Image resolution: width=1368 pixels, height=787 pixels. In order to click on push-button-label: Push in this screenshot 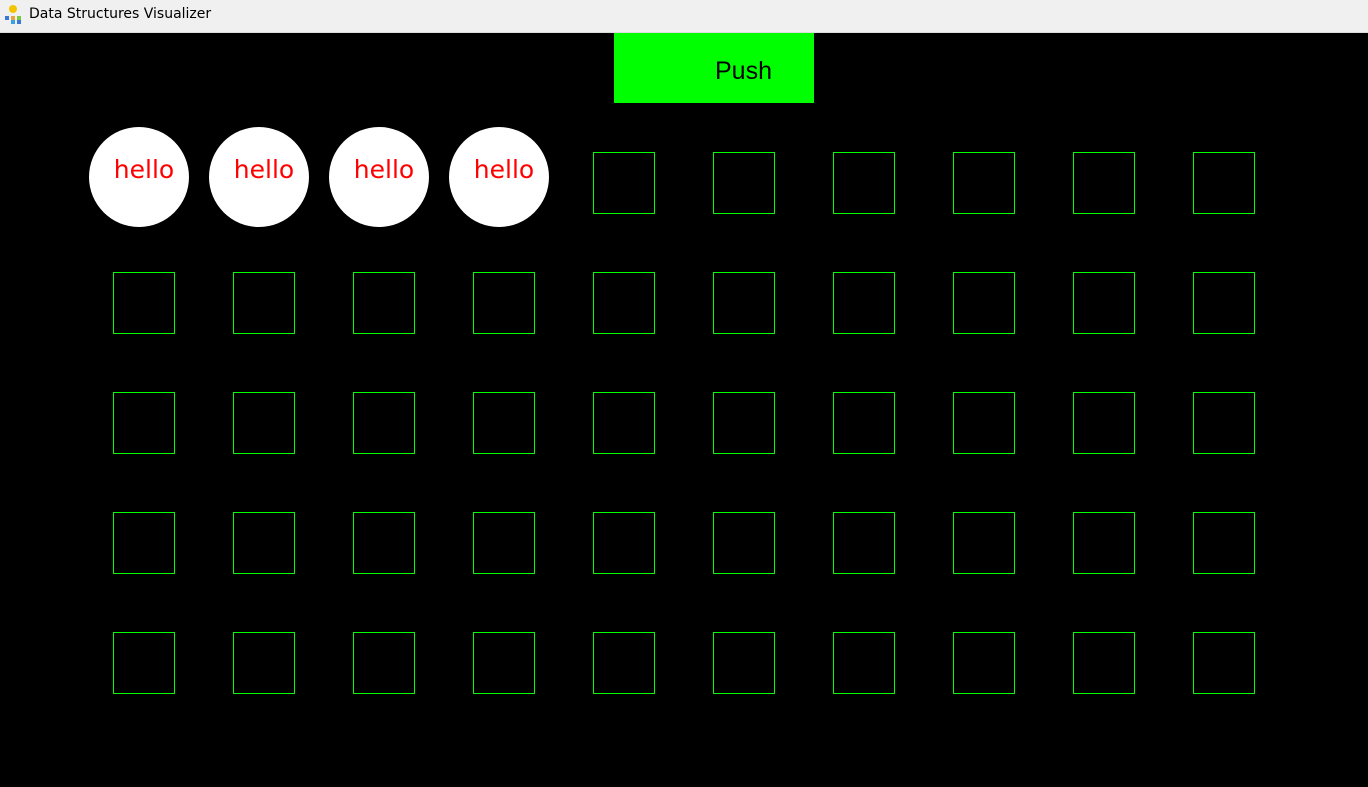, I will do `click(743, 71)`.